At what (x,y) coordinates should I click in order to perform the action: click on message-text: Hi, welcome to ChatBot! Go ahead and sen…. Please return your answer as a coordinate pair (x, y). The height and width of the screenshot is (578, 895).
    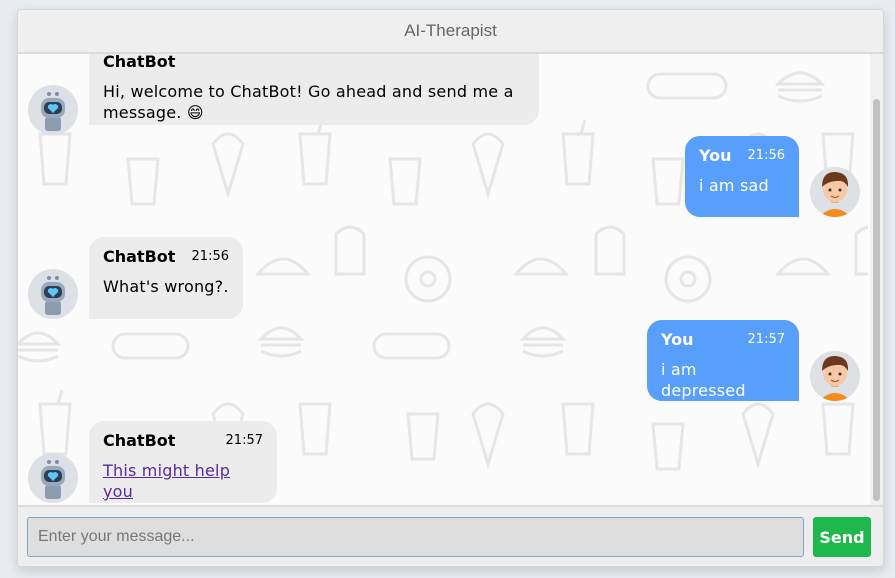
    Looking at the image, I should click on (308, 102).